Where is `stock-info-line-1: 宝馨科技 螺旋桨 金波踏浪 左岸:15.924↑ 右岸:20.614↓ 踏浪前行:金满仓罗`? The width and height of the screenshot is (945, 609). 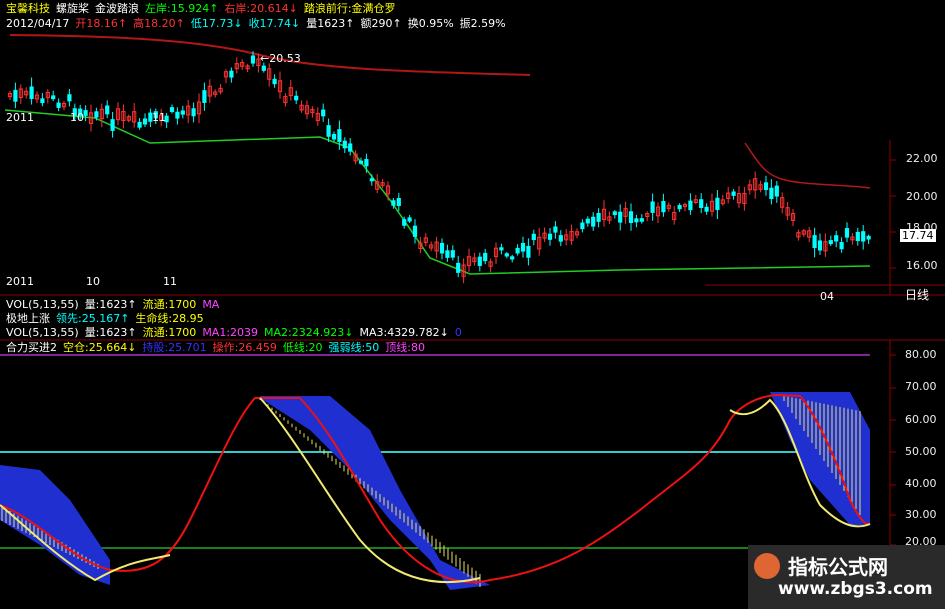 stock-info-line-1: 宝馨科技 螺旋桨 金波踏浪 左岸:15.924↑ 右岸:20.614↓ 踏浪前行:金满仓罗 is located at coordinates (204, 8).